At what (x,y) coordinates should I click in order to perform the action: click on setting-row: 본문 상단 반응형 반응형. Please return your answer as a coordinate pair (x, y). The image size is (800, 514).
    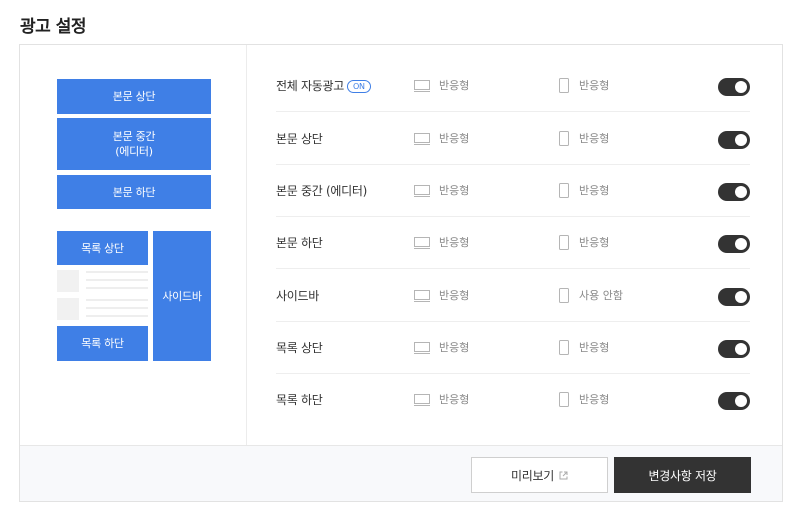
    Looking at the image, I should click on (513, 139).